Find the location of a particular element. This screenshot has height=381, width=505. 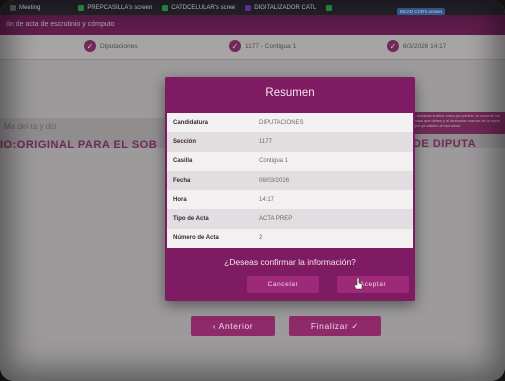

meeting-icon is located at coordinates (13, 7).